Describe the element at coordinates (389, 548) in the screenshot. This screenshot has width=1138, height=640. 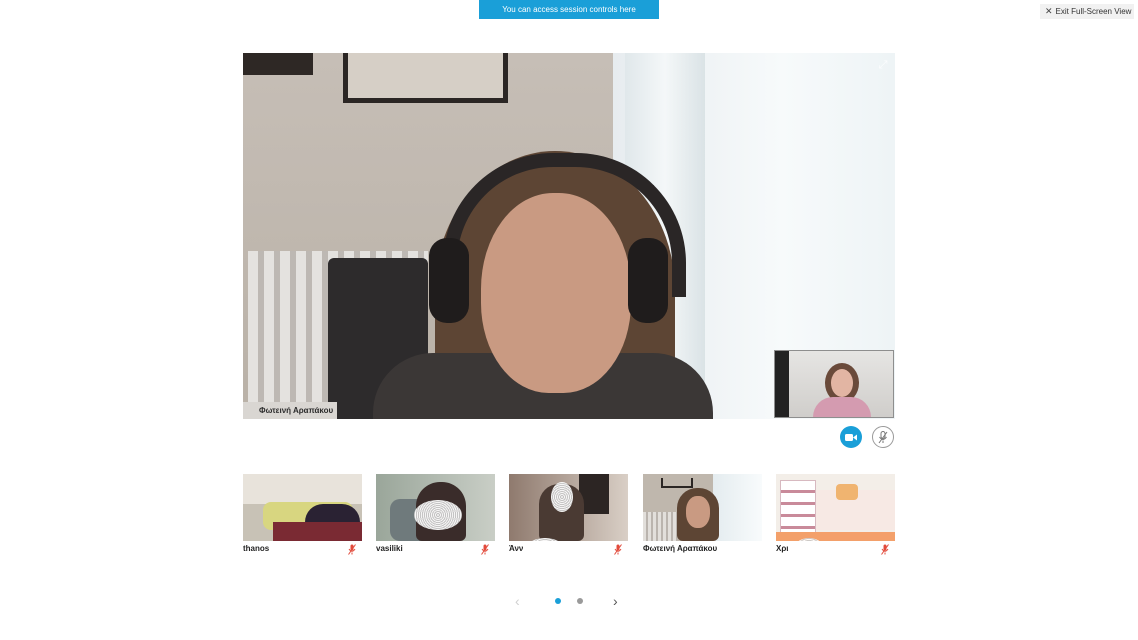
I see `participant-name: vasiliki` at that location.